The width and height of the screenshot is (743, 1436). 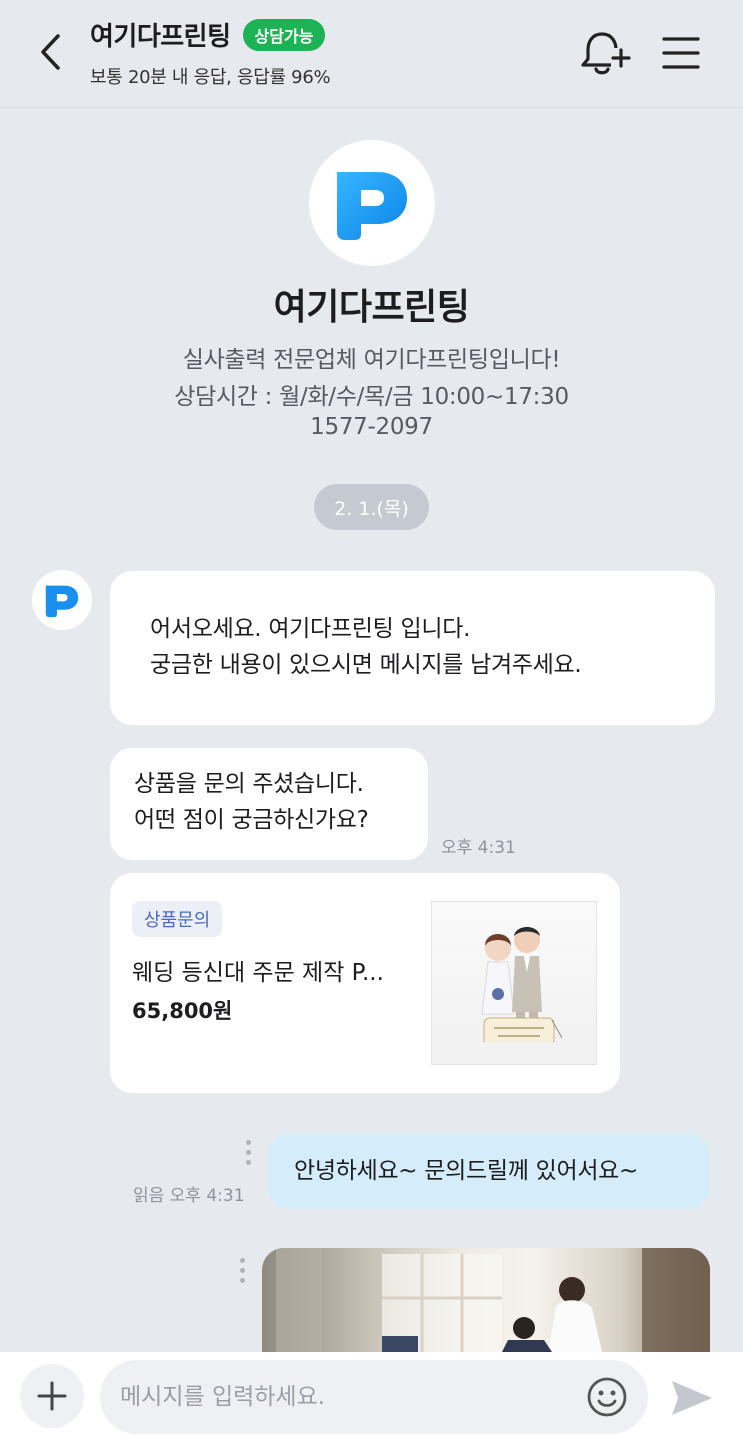 What do you see at coordinates (160, 37) in the screenshot?
I see `chat-title: 여기다프린팅` at bounding box center [160, 37].